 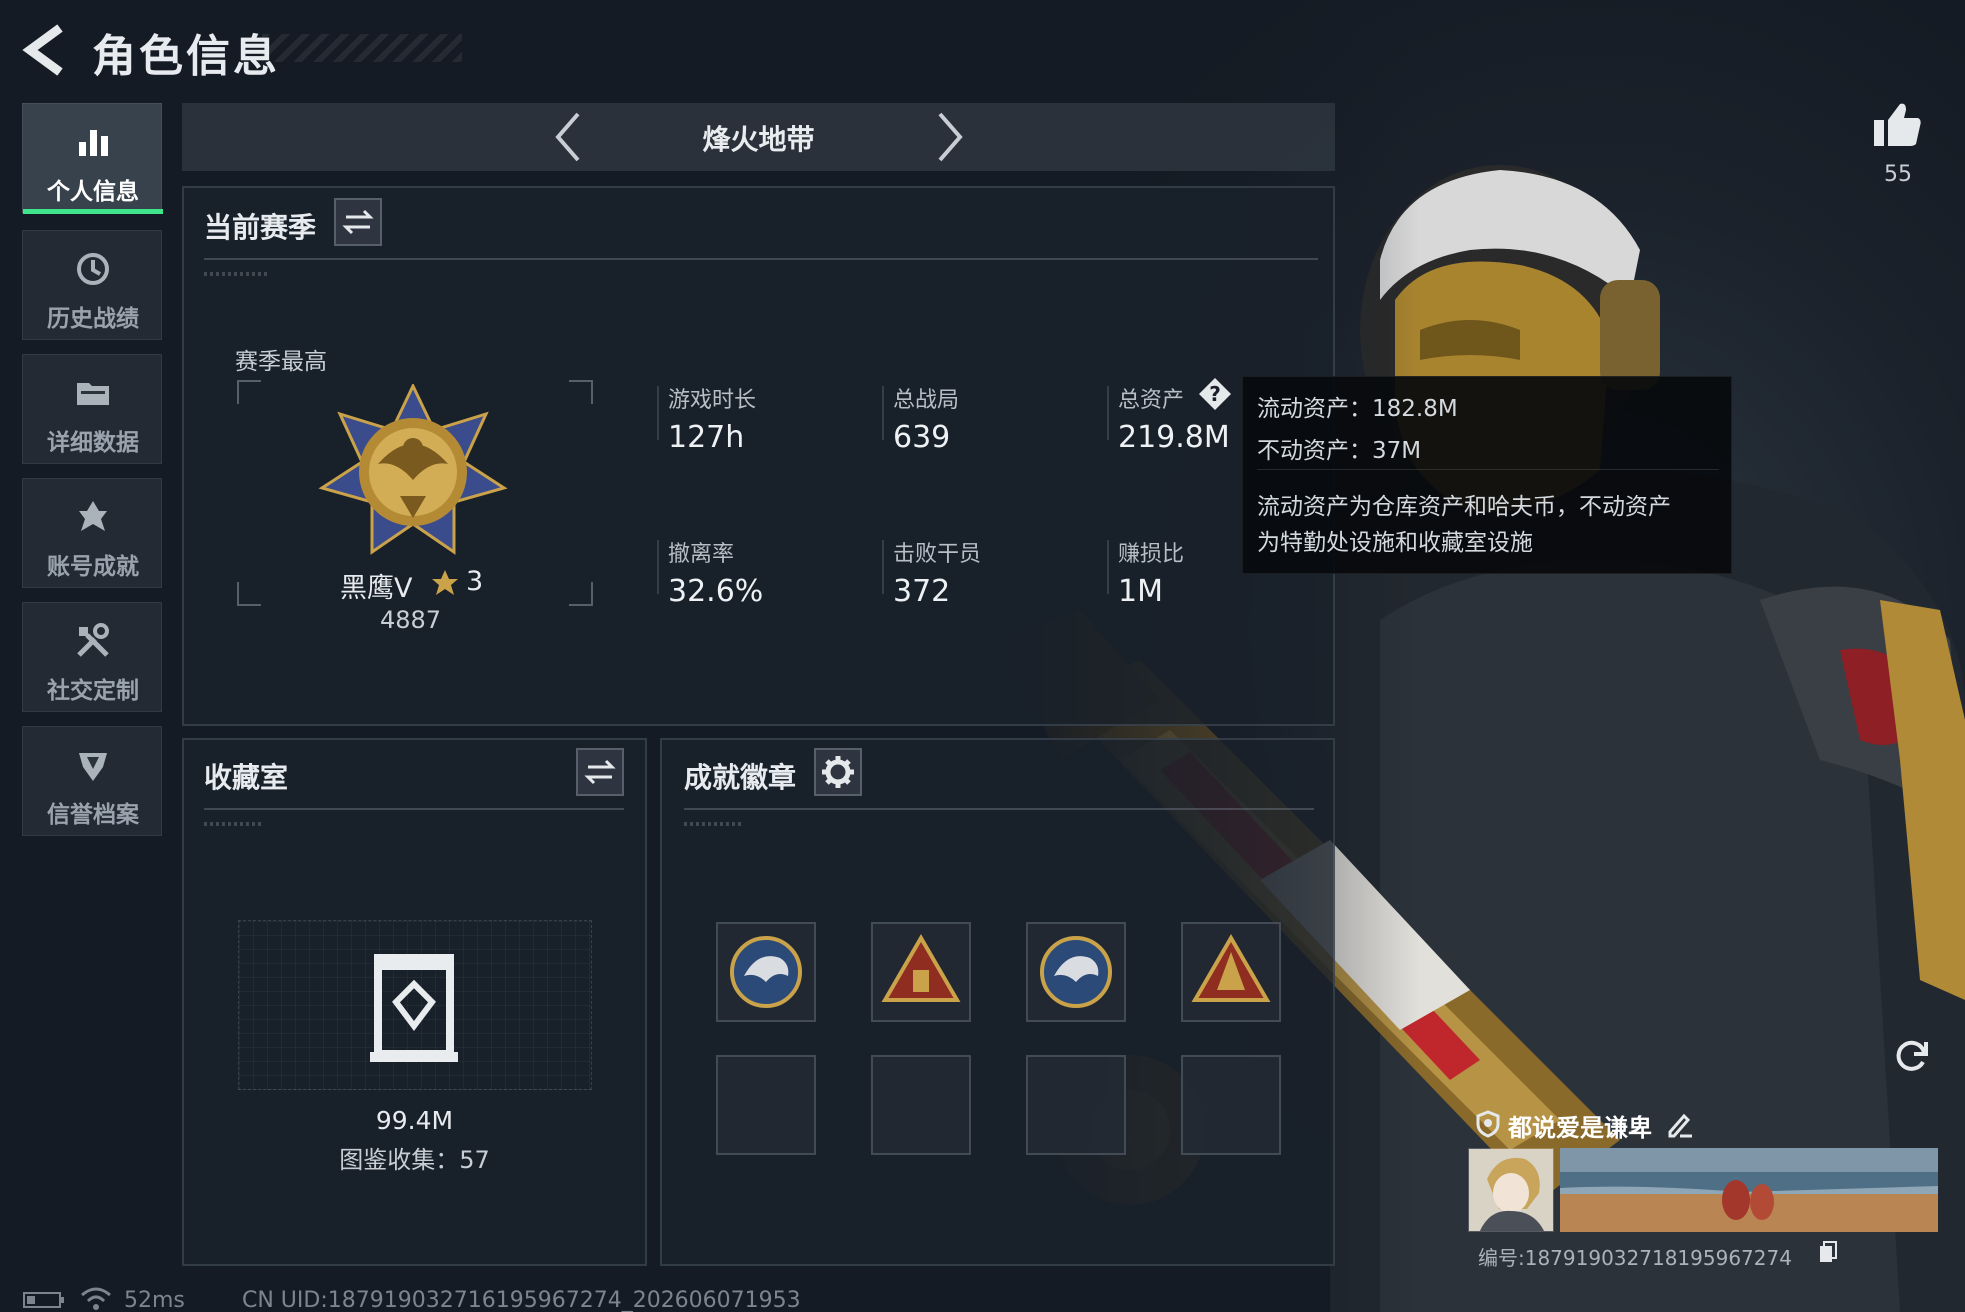 I want to click on tooltip-divider, so click(x=1488, y=469).